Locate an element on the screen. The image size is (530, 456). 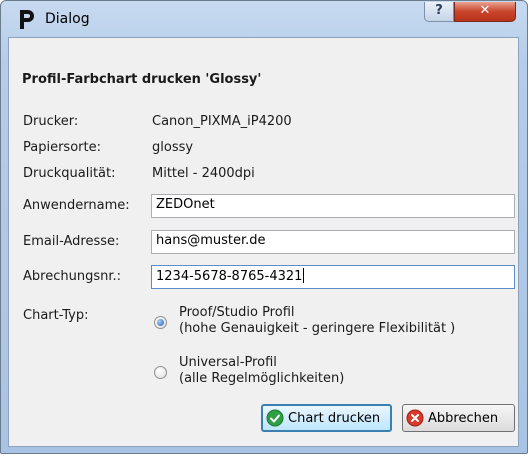
chart-type-label: Chart-Typ: is located at coordinates (56, 315).